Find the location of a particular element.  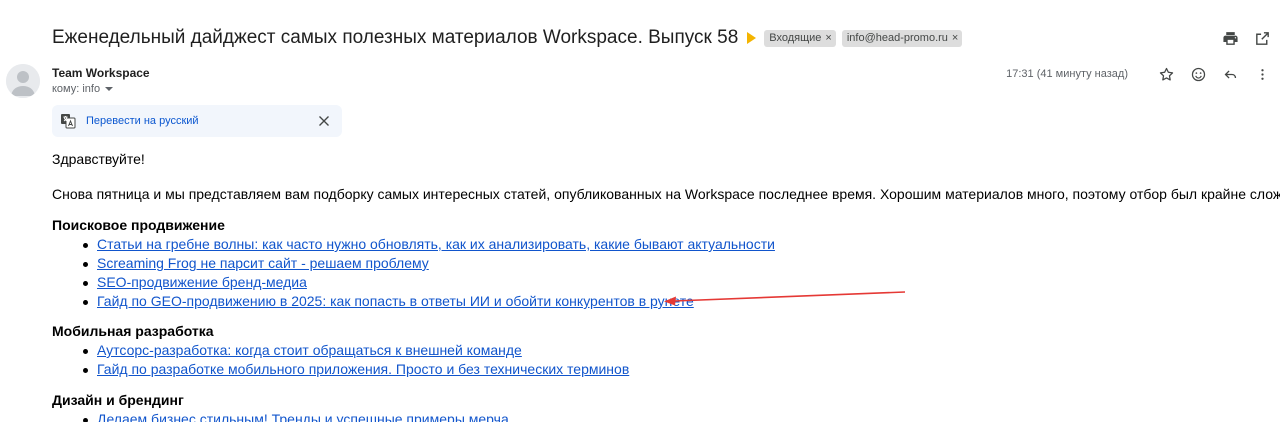

label-chip-text: info@head-promo.ru is located at coordinates (897, 38).